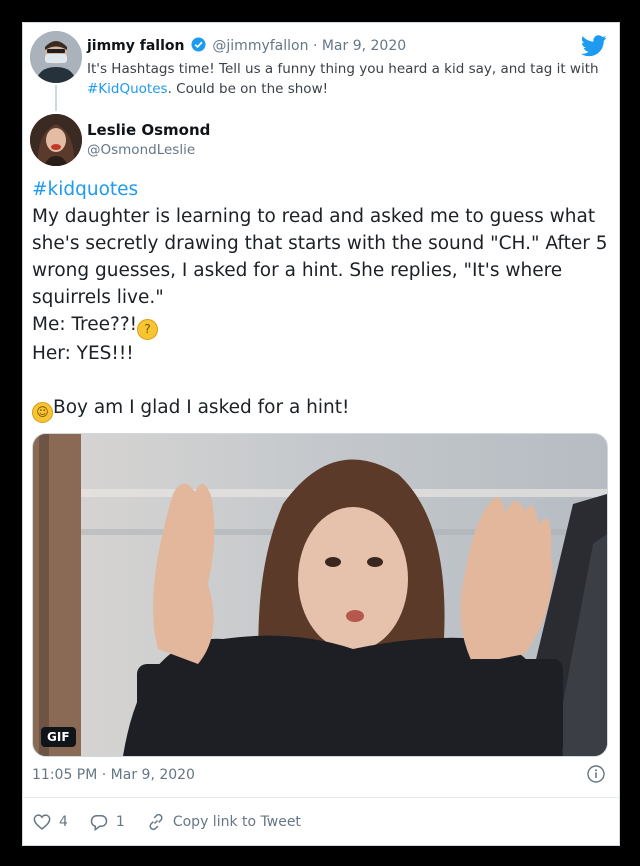  I want to click on tweet-line-4: squirrels live.", so click(98, 297).